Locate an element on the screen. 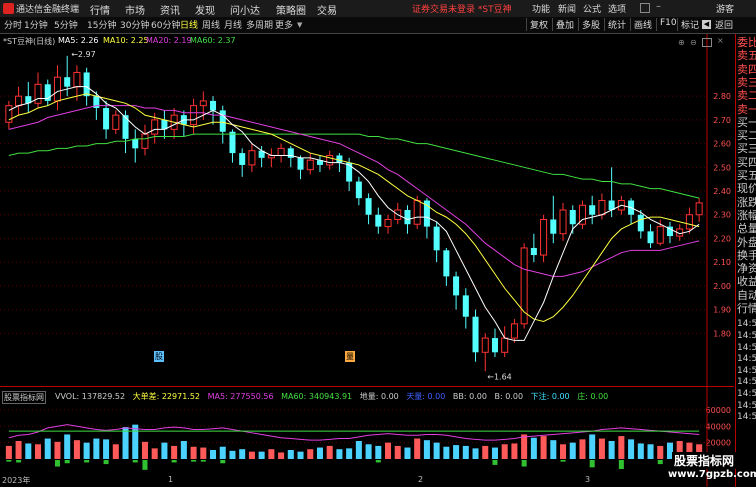 The width and height of the screenshot is (756, 487). panel-label: 涨幅 is located at coordinates (746, 215).